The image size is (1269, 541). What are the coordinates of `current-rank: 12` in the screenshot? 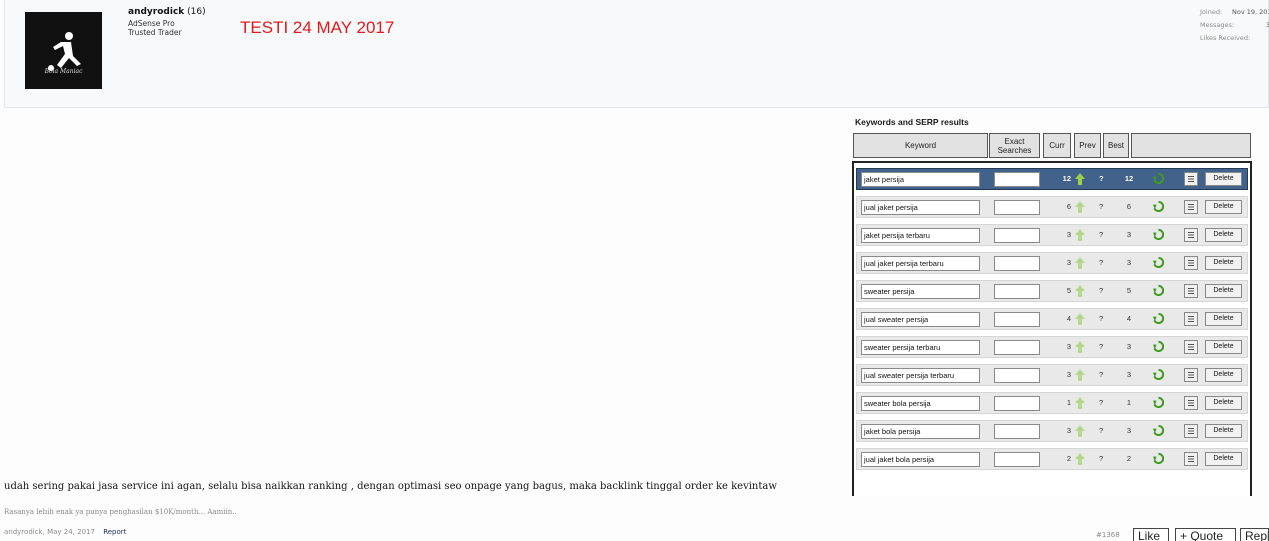 It's located at (1066, 178).